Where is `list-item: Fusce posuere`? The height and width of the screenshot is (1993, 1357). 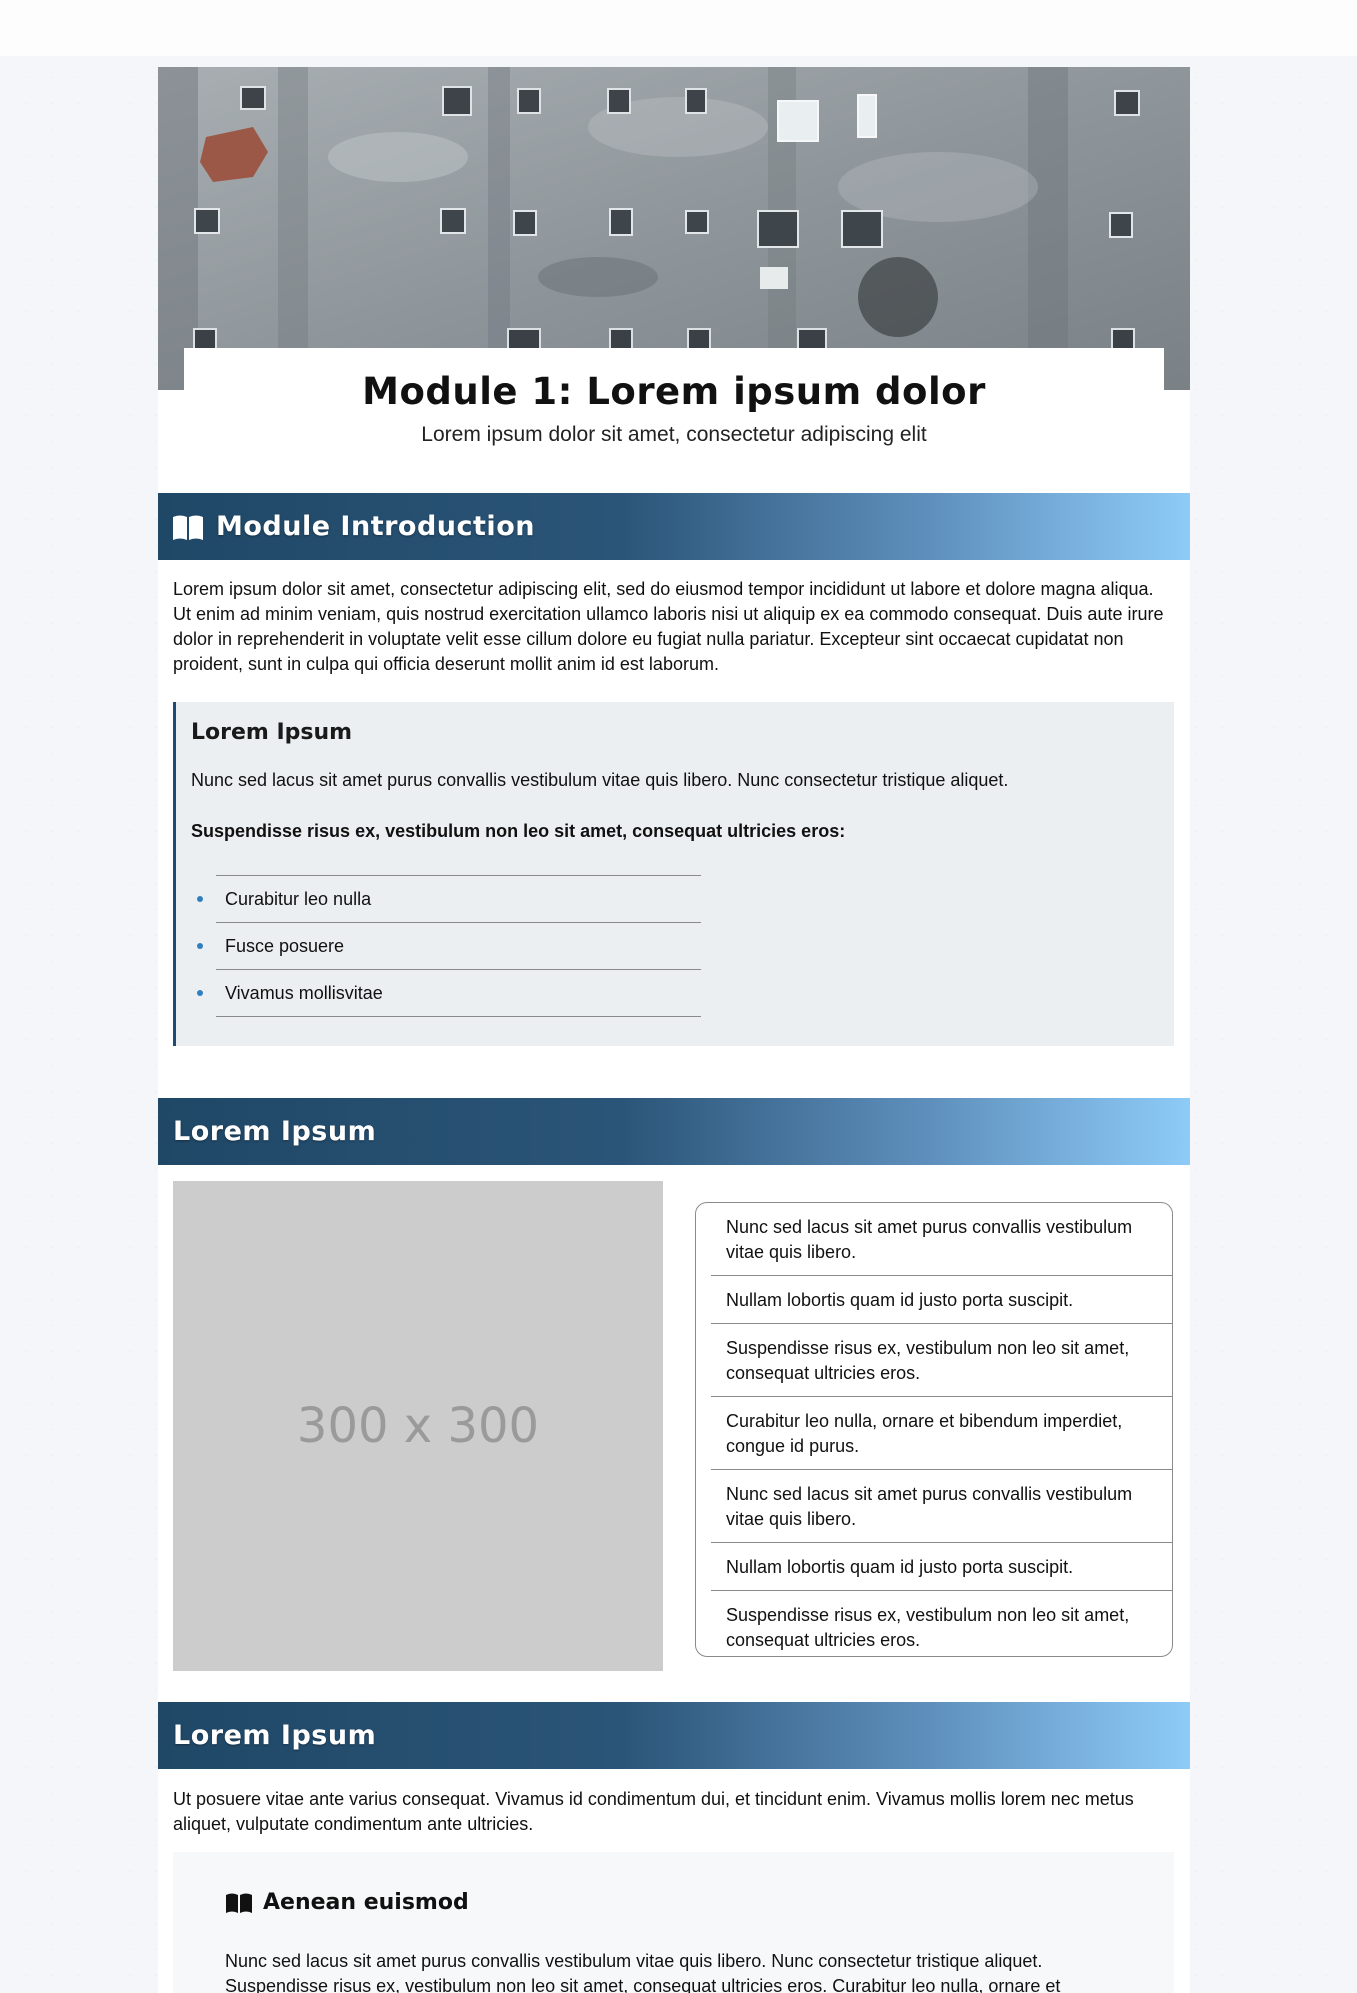 list-item: Fusce posuere is located at coordinates (449, 945).